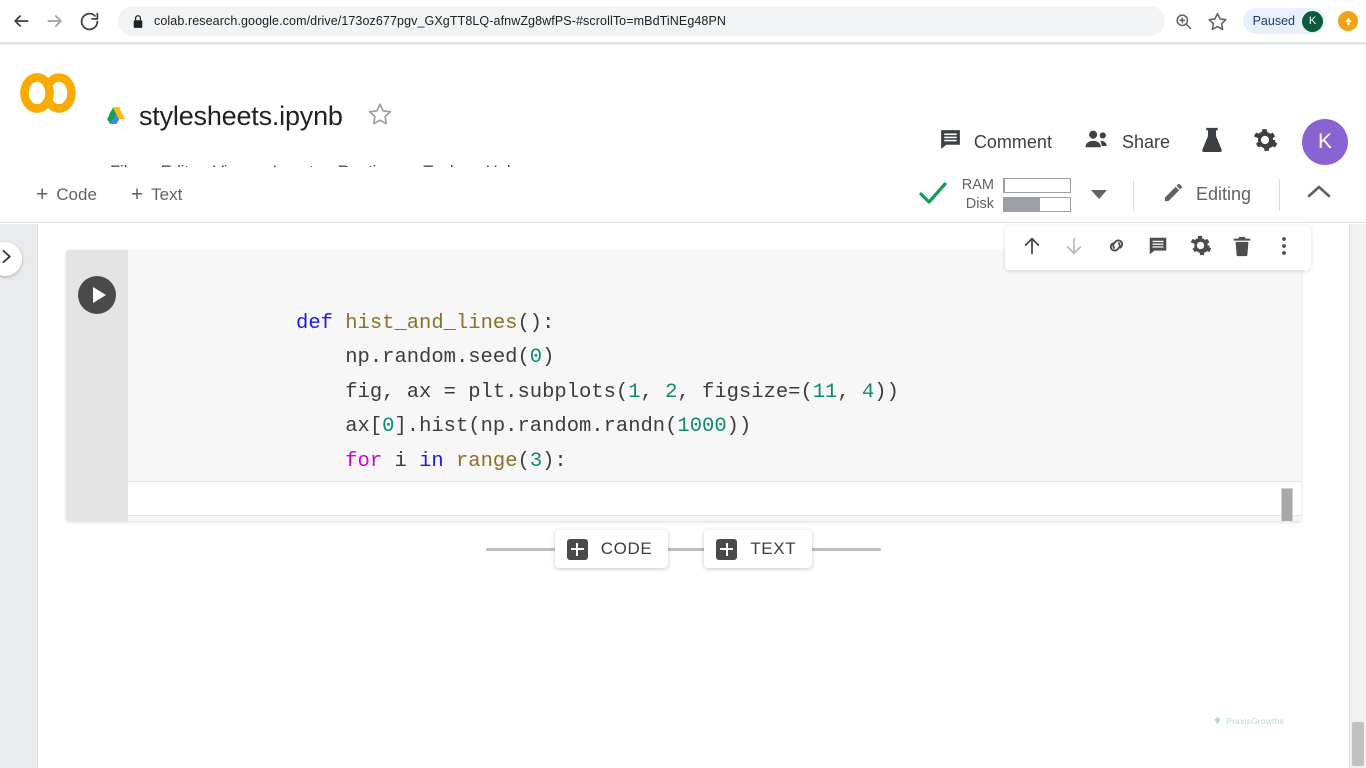 The height and width of the screenshot is (768, 1366). Describe the element at coordinates (339, 426) in the screenshot. I see `code-token: ax[` at that location.